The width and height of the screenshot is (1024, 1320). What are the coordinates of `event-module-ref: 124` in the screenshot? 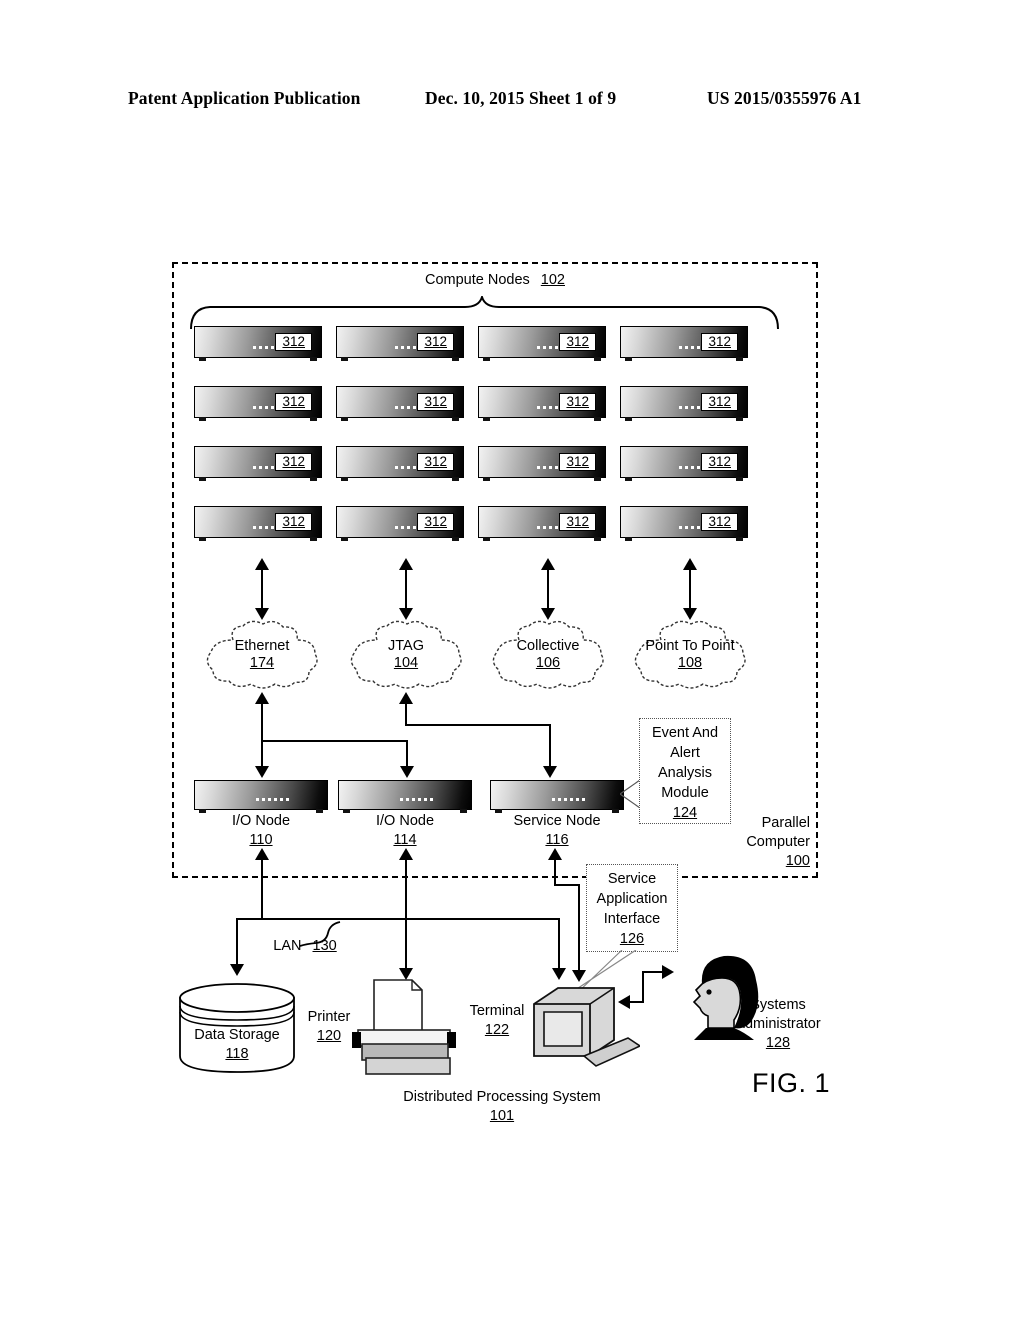 It's located at (685, 813).